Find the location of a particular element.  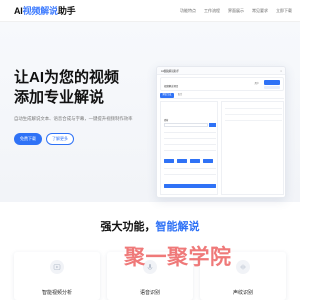

learn-more-button: 了解更多 is located at coordinates (60, 139).